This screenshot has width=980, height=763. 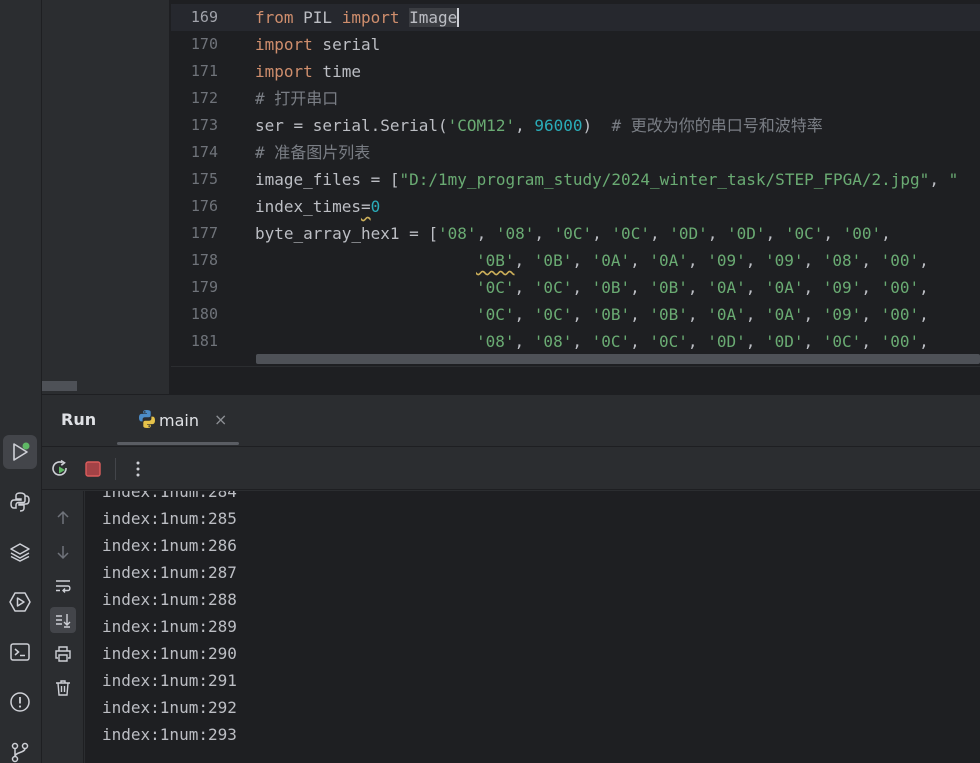 I want to click on print-icon, so click(x=63, y=654).